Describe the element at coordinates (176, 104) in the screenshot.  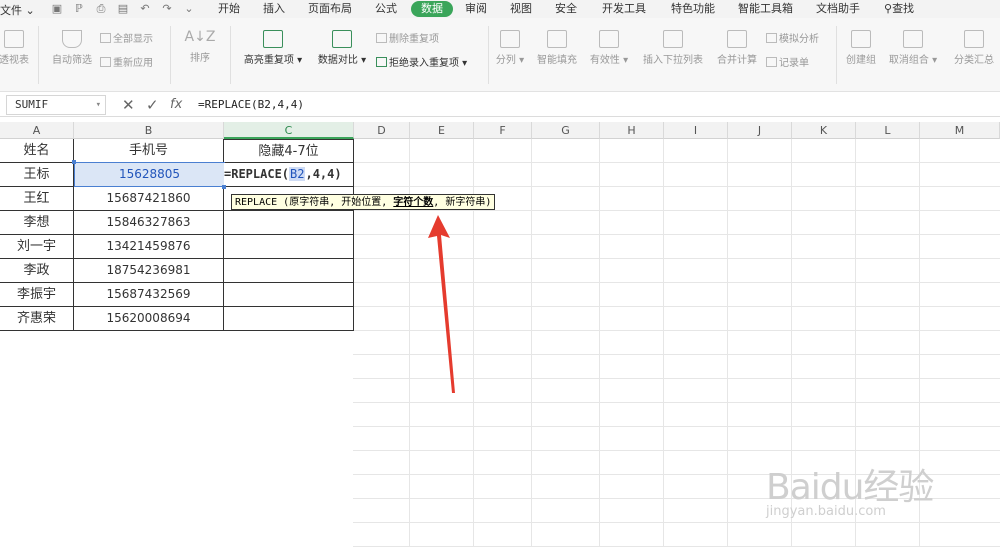
I see `insert-function-icon: fx` at that location.